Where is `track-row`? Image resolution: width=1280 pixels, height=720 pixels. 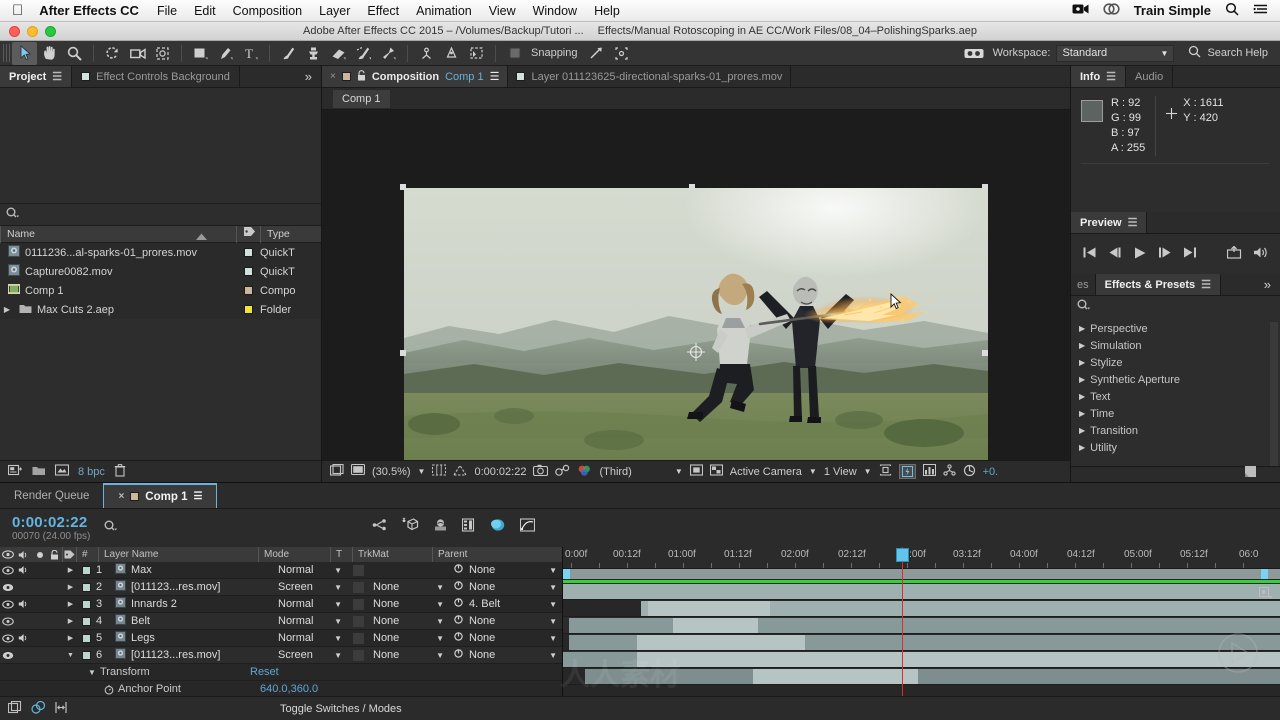
track-row is located at coordinates (921, 642).